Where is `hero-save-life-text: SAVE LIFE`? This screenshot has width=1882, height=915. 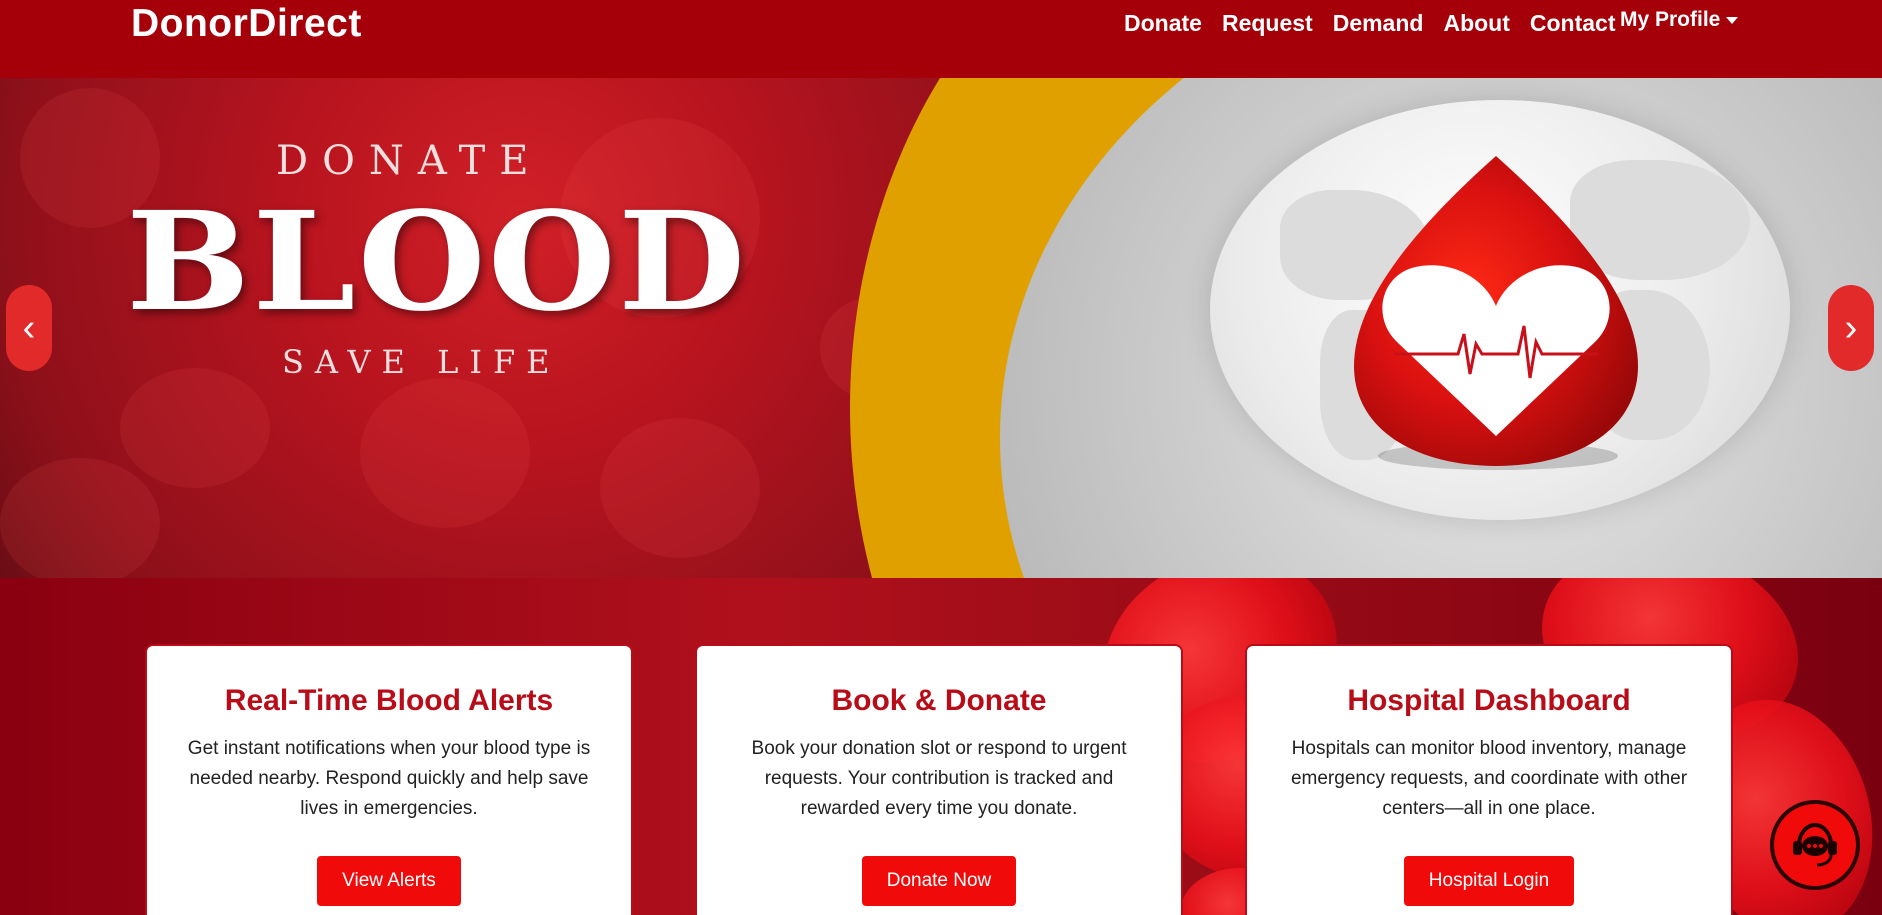
hero-save-life-text: SAVE LIFE is located at coordinates (421, 362).